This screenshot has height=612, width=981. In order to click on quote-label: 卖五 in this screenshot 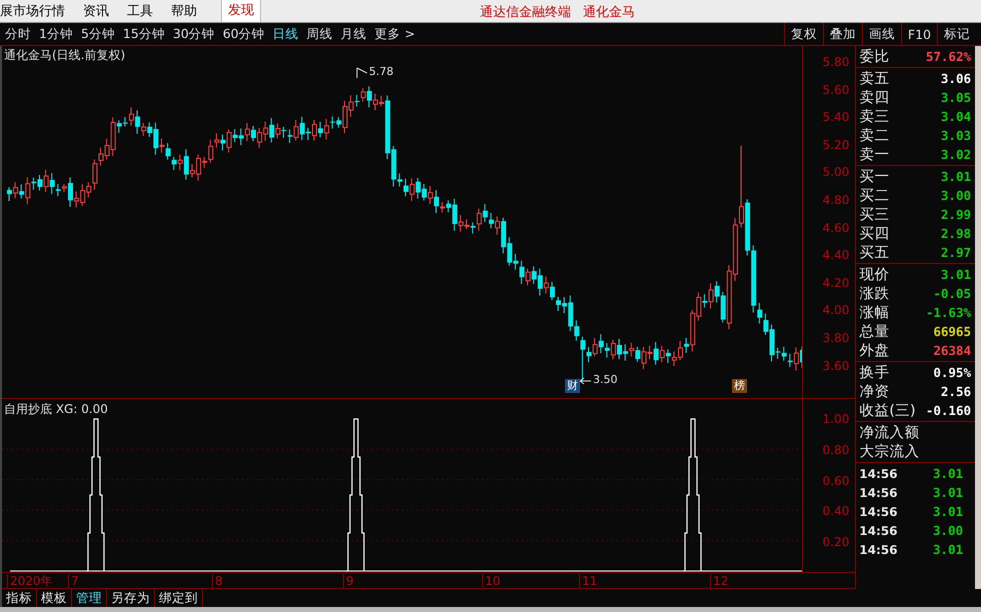, I will do `click(874, 79)`.